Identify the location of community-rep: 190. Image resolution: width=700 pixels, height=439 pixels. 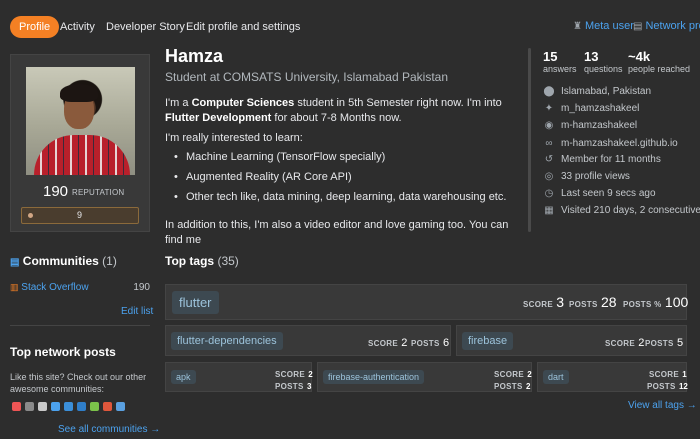
(141, 287).